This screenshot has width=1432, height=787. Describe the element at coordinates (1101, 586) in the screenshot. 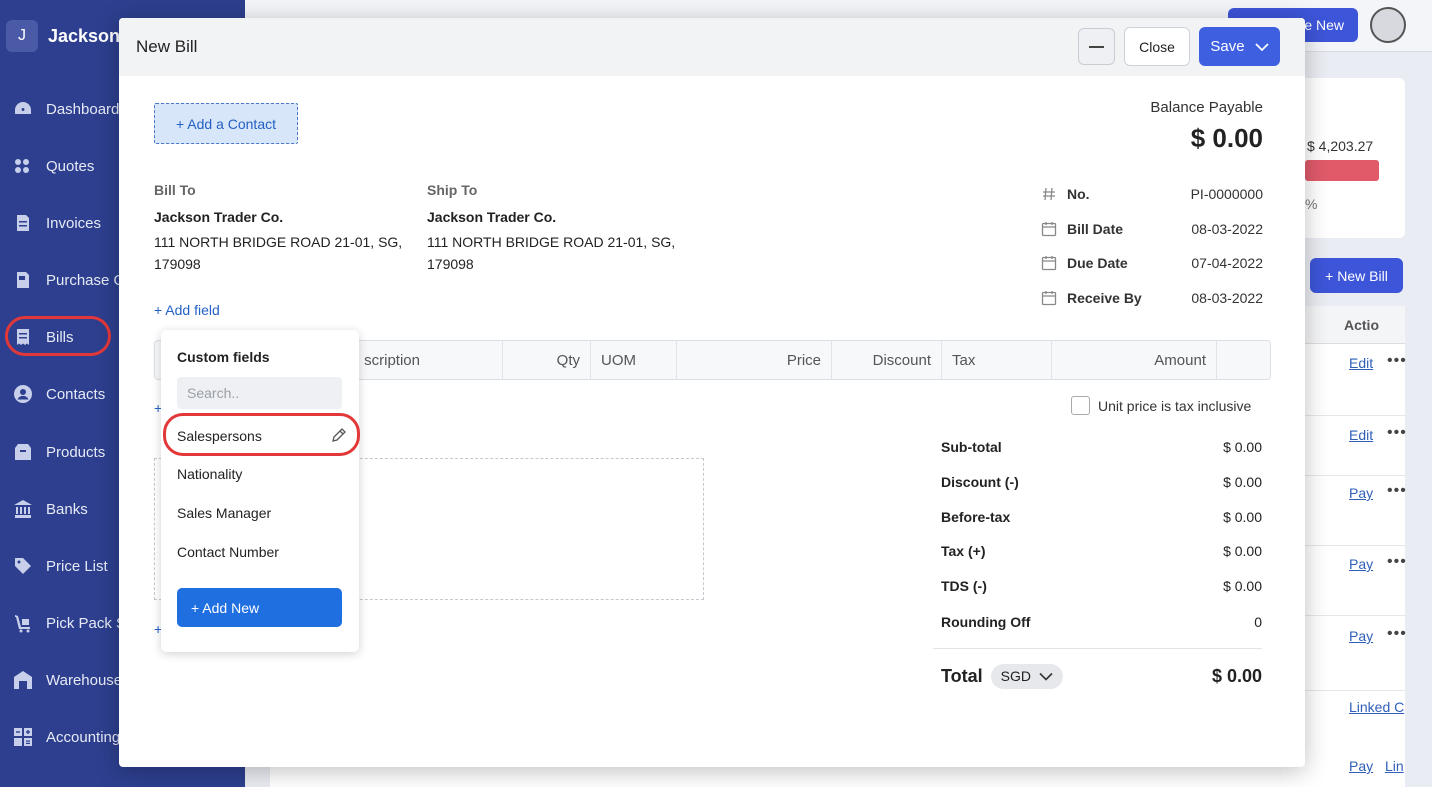

I see `tds-row: TDS (-) $ 0.00` at that location.